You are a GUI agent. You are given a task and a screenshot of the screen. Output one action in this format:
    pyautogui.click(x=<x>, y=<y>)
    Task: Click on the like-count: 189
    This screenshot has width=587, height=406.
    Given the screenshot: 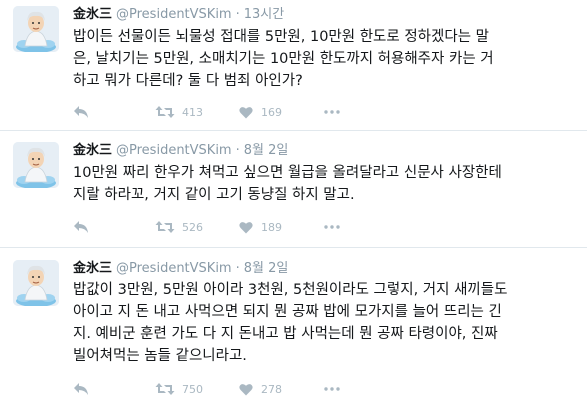 What is the action you would take?
    pyautogui.click(x=271, y=227)
    